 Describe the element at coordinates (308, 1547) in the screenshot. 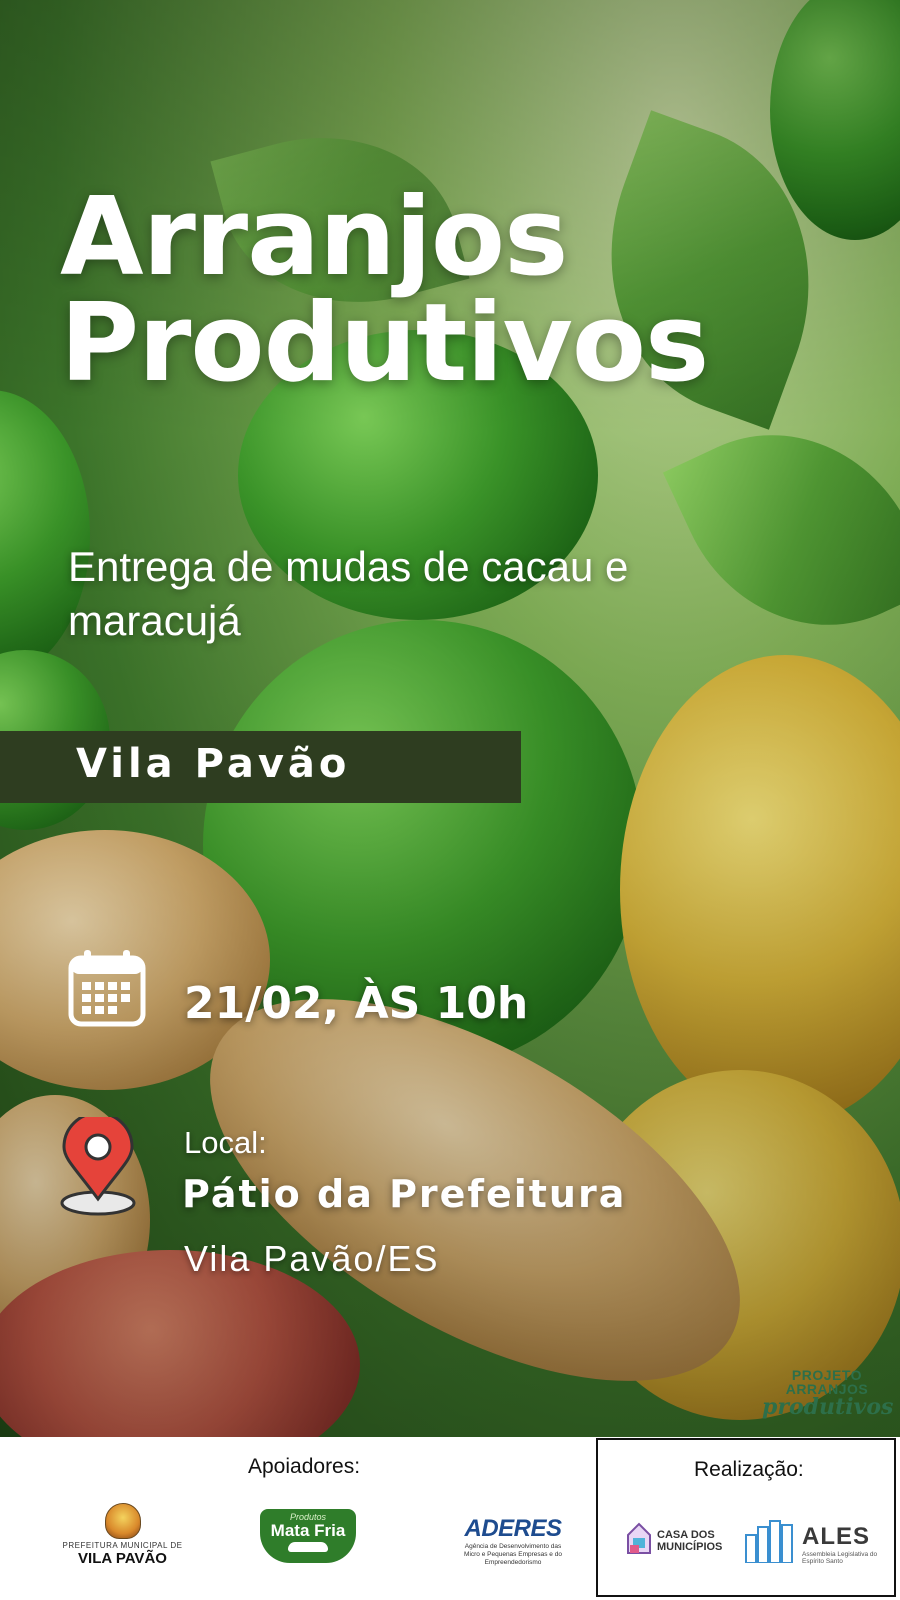

I see `basket-icon` at that location.